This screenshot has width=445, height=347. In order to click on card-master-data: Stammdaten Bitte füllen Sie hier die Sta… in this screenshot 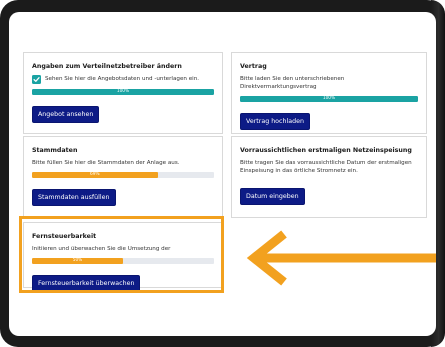, I will do `click(123, 177)`.